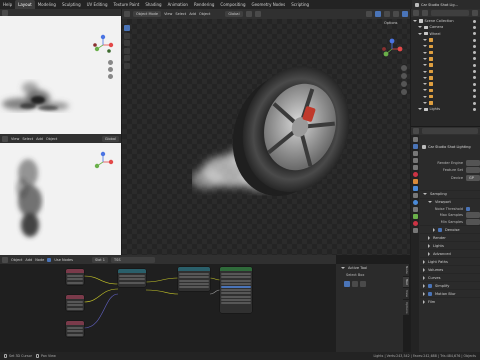  What do you see at coordinates (268, 4) in the screenshot?
I see `tab-geometry-nodes: Geometry Nodes` at bounding box center [268, 4].